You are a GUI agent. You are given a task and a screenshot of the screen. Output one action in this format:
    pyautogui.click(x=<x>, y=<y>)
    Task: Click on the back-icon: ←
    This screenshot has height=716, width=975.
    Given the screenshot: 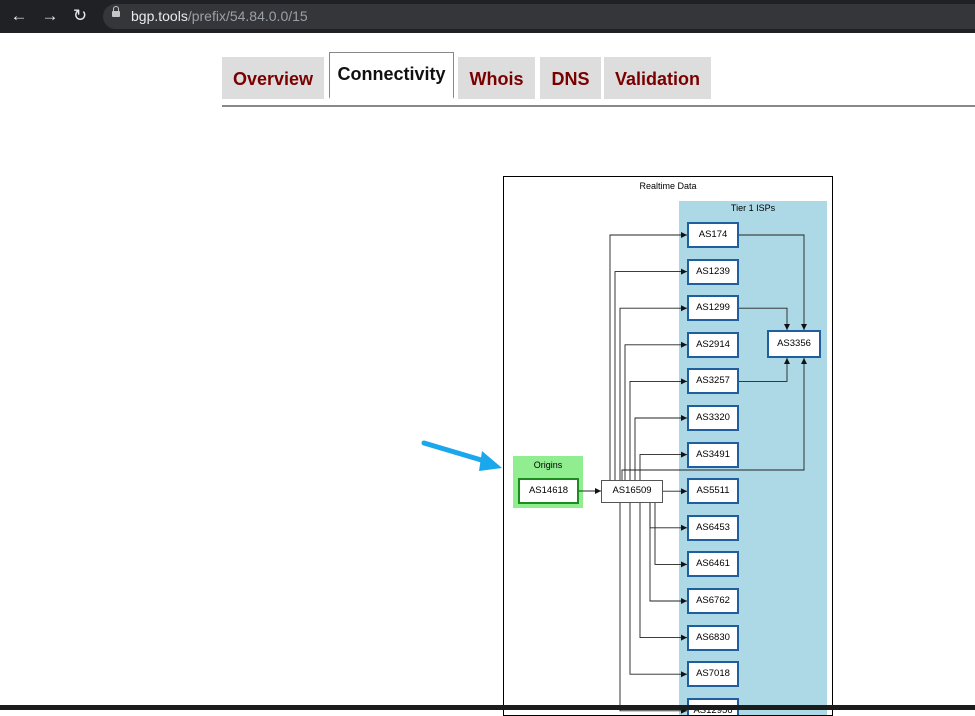 What is the action you would take?
    pyautogui.click(x=19, y=16)
    